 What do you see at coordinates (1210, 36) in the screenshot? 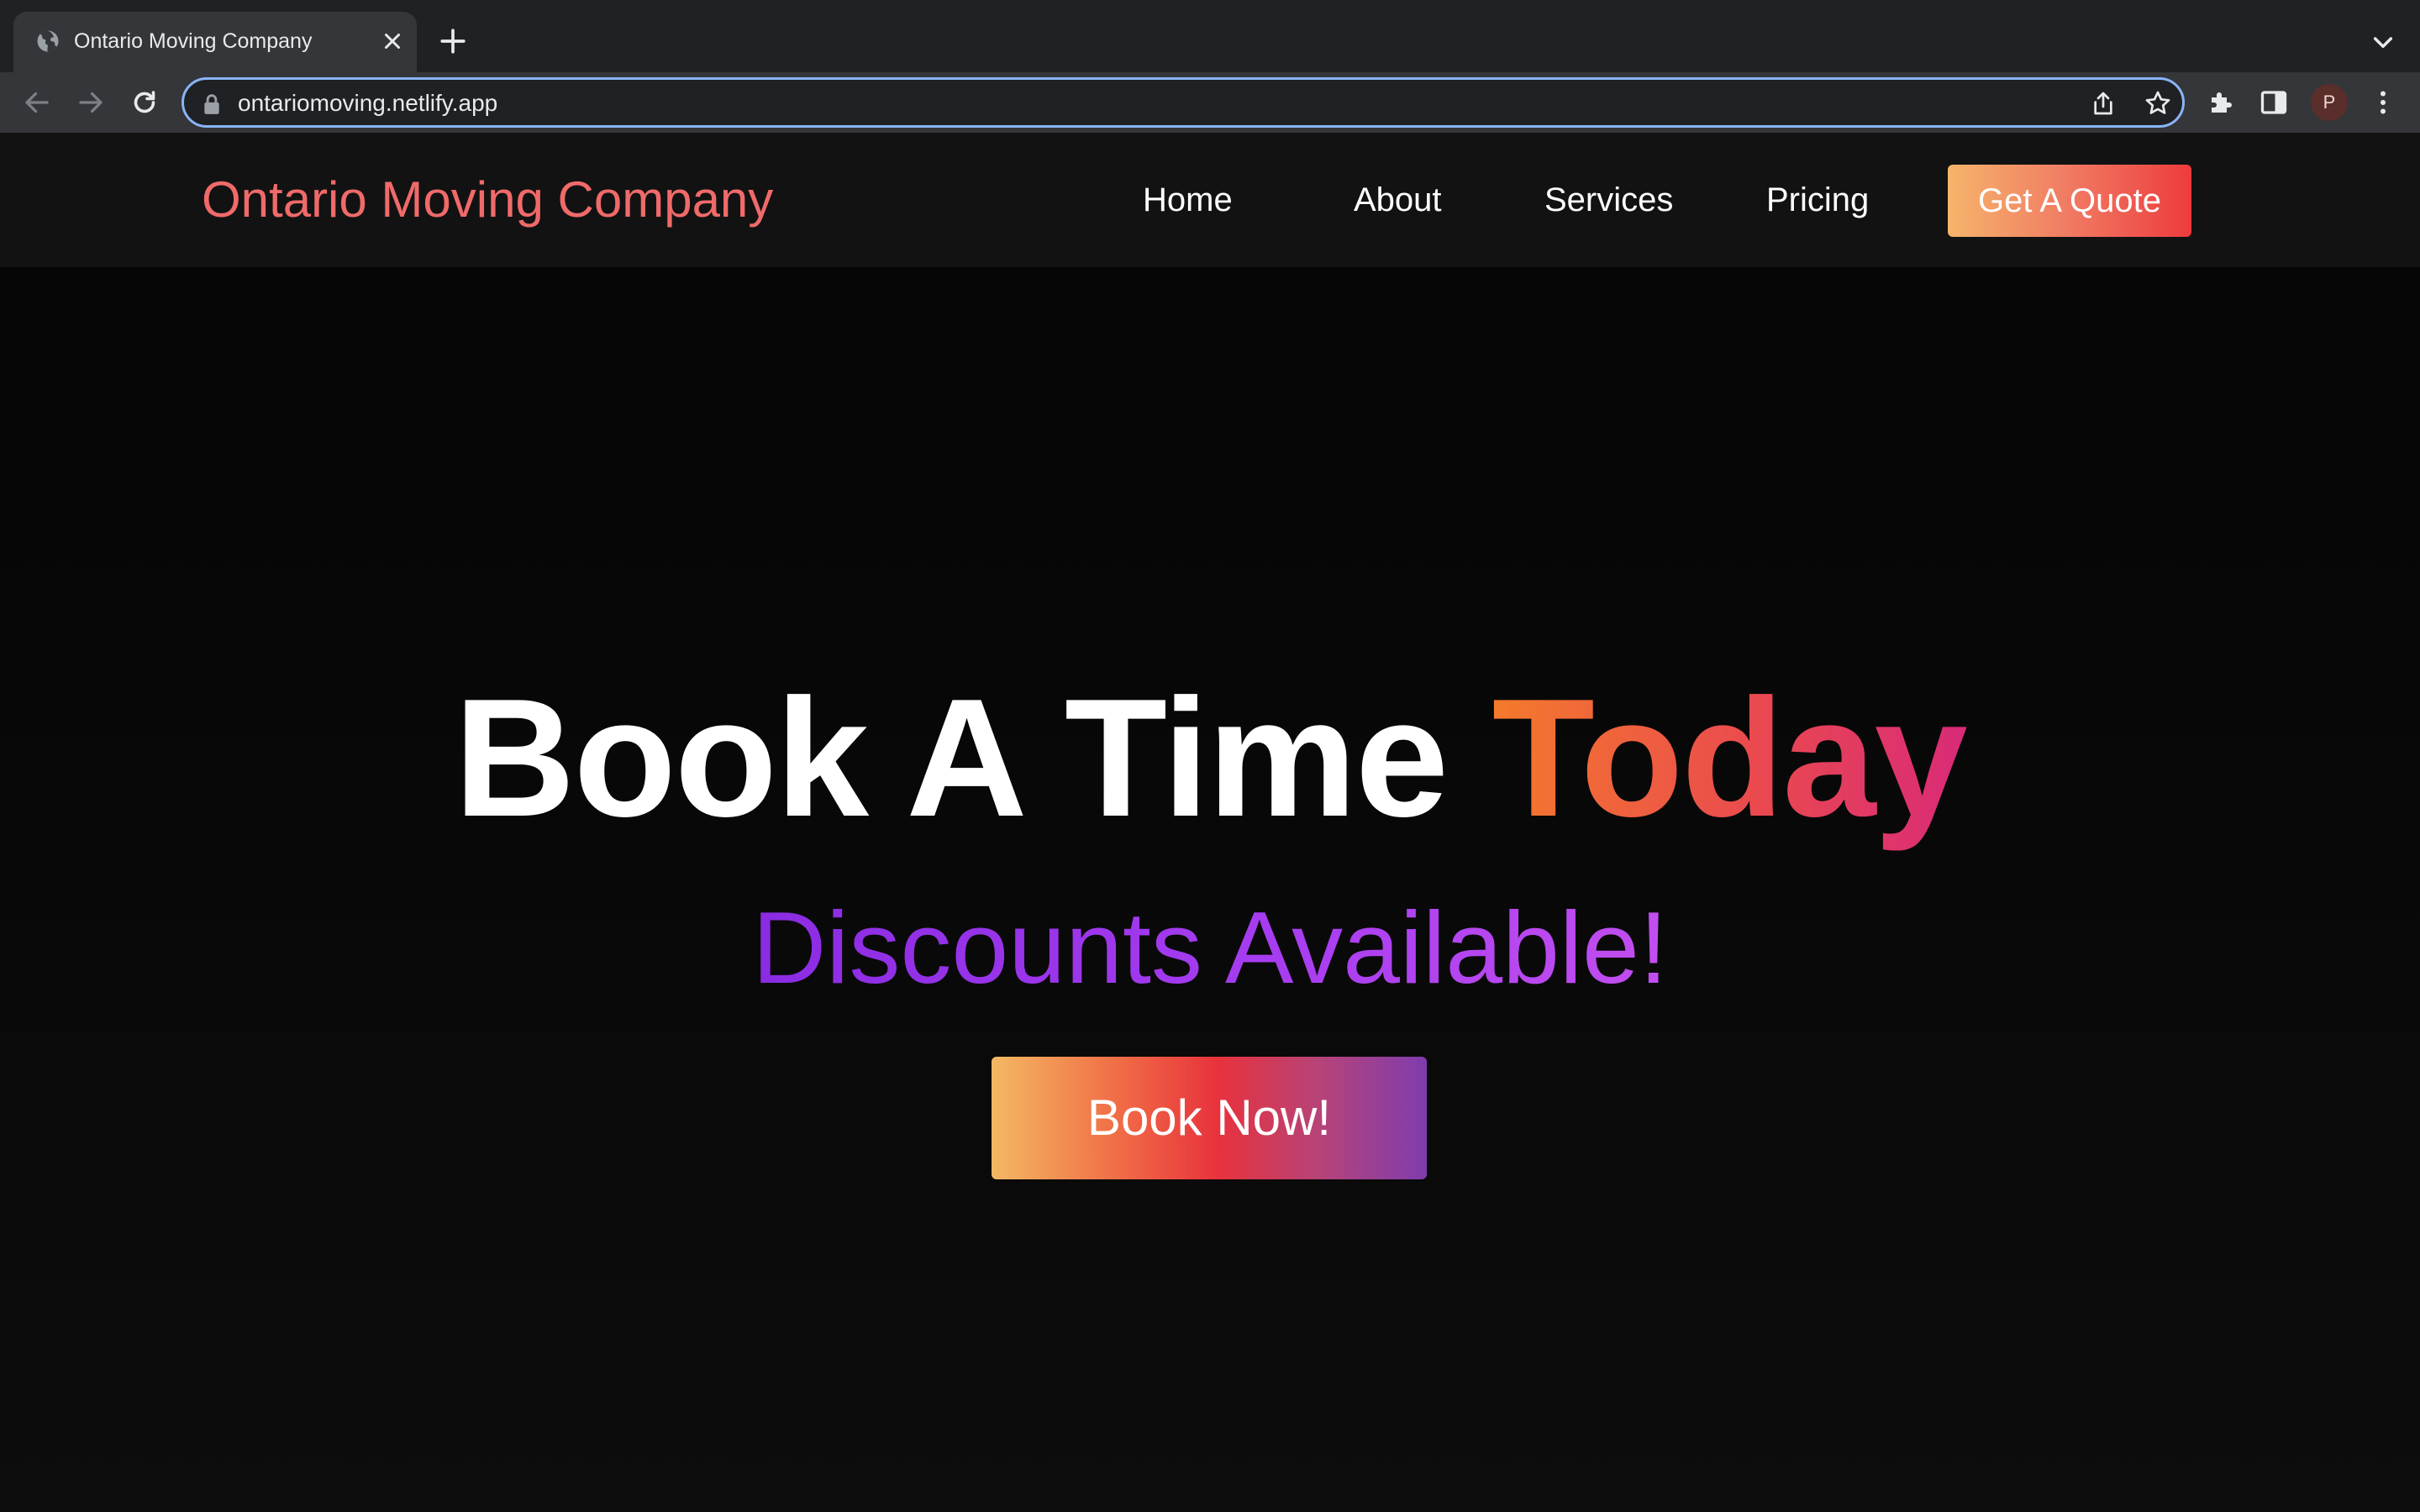
I see `browser-tabstrip: Ontario Moving Company` at bounding box center [1210, 36].